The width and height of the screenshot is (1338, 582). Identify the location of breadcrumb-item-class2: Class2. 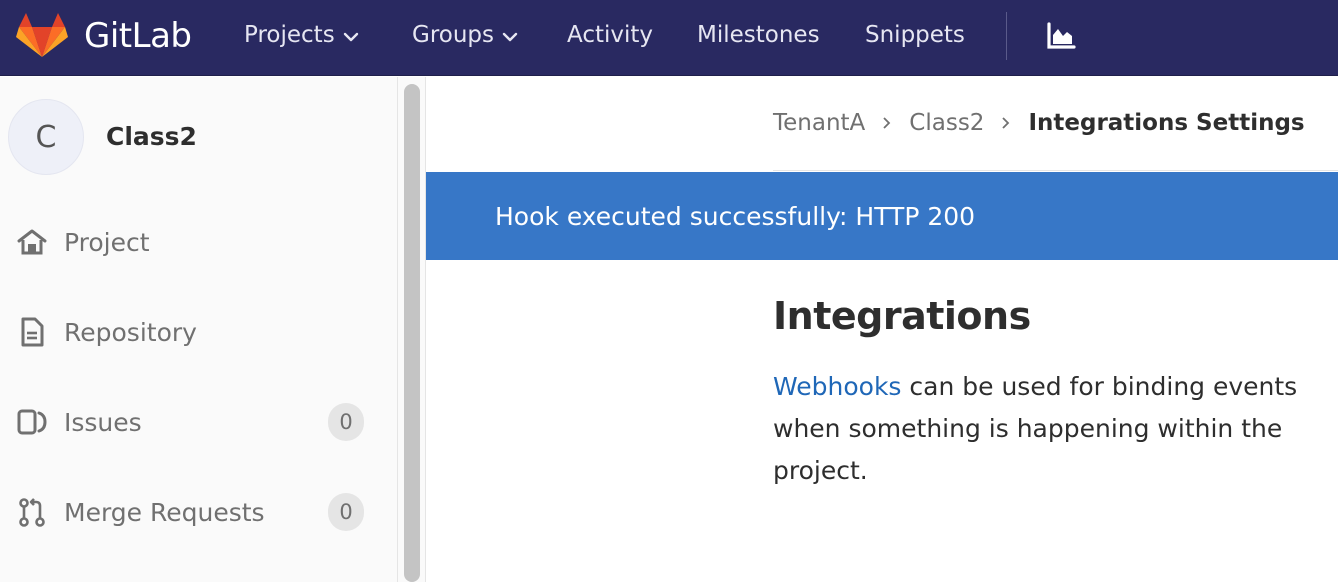
(946, 123).